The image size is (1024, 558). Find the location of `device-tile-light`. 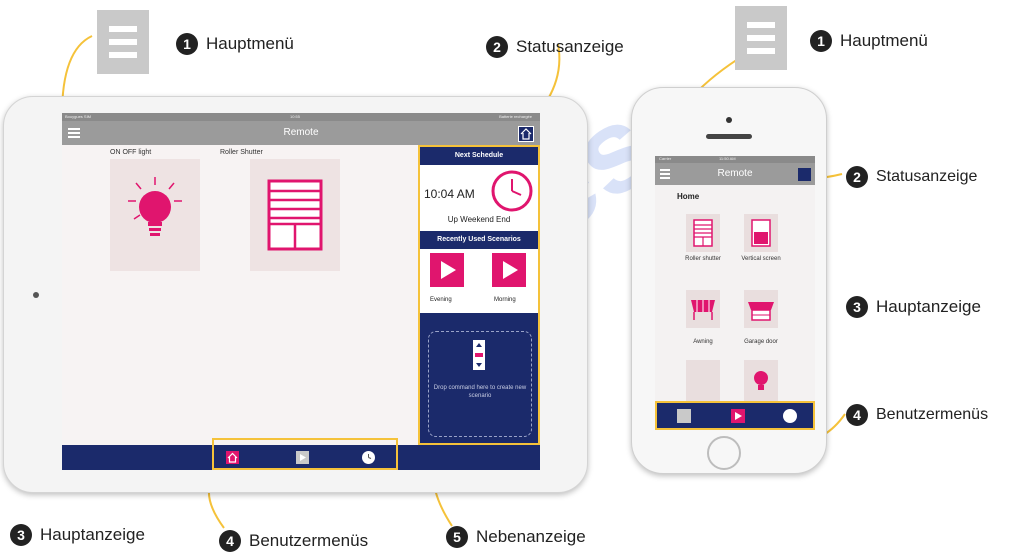

device-tile-light is located at coordinates (155, 215).